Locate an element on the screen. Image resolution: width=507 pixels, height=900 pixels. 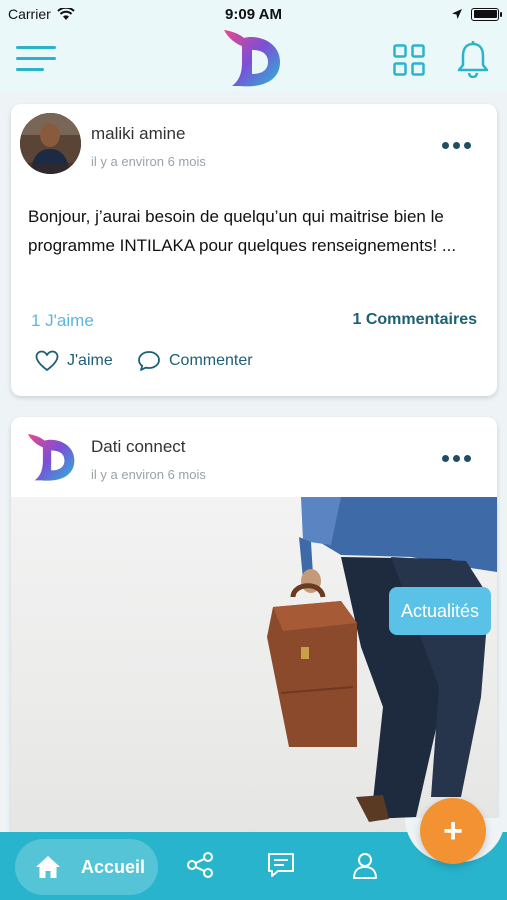
dati-connect-logo is located at coordinates (52, 458).